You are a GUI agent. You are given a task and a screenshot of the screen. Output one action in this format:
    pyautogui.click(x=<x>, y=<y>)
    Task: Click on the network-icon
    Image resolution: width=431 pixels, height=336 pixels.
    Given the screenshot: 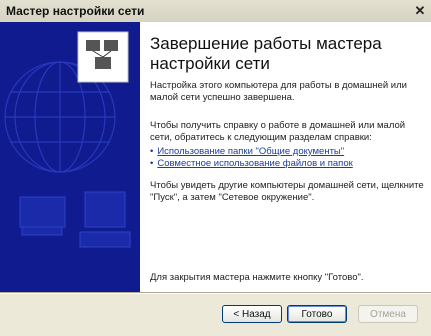 What is the action you would take?
    pyautogui.click(x=103, y=57)
    